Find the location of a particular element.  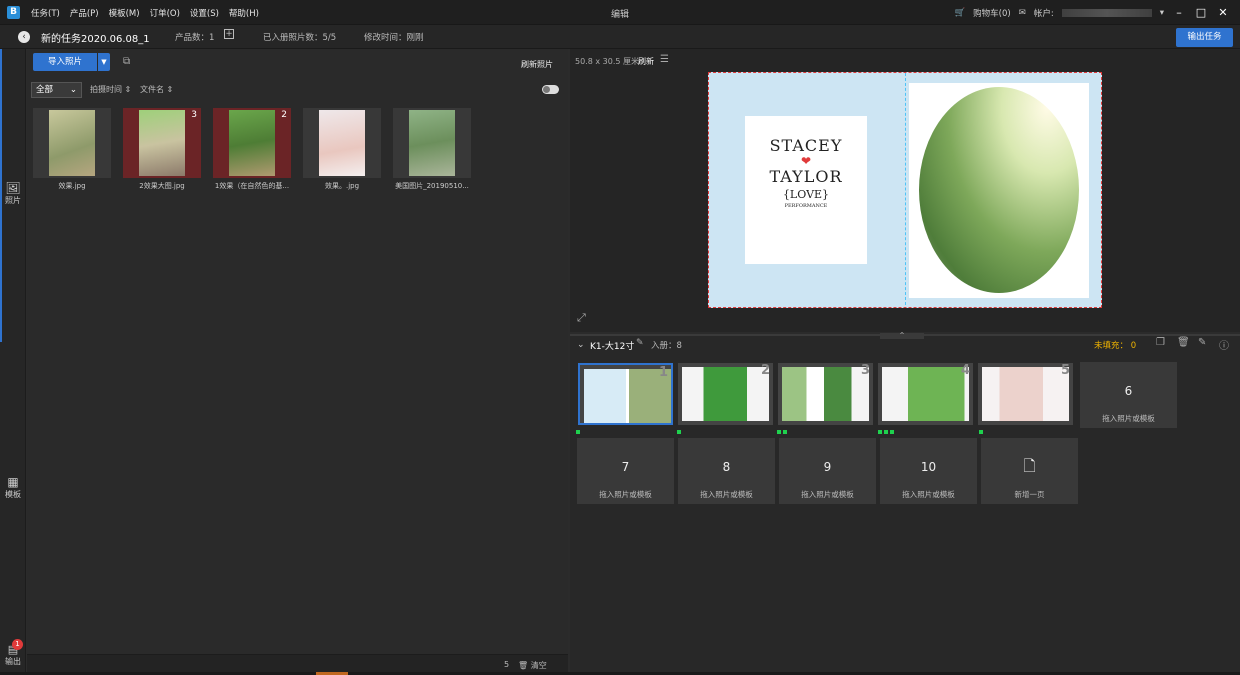

sidebar: 🖼 照片 ▦ 模板 ▤ 输出 1 is located at coordinates (13, 362).